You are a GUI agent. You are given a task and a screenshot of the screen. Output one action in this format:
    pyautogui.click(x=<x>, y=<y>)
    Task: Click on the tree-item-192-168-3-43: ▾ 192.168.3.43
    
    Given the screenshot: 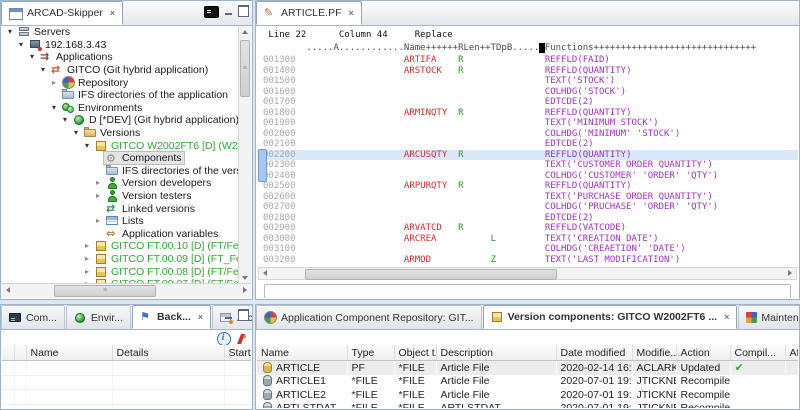 What is the action you would take?
    pyautogui.click(x=120, y=45)
    